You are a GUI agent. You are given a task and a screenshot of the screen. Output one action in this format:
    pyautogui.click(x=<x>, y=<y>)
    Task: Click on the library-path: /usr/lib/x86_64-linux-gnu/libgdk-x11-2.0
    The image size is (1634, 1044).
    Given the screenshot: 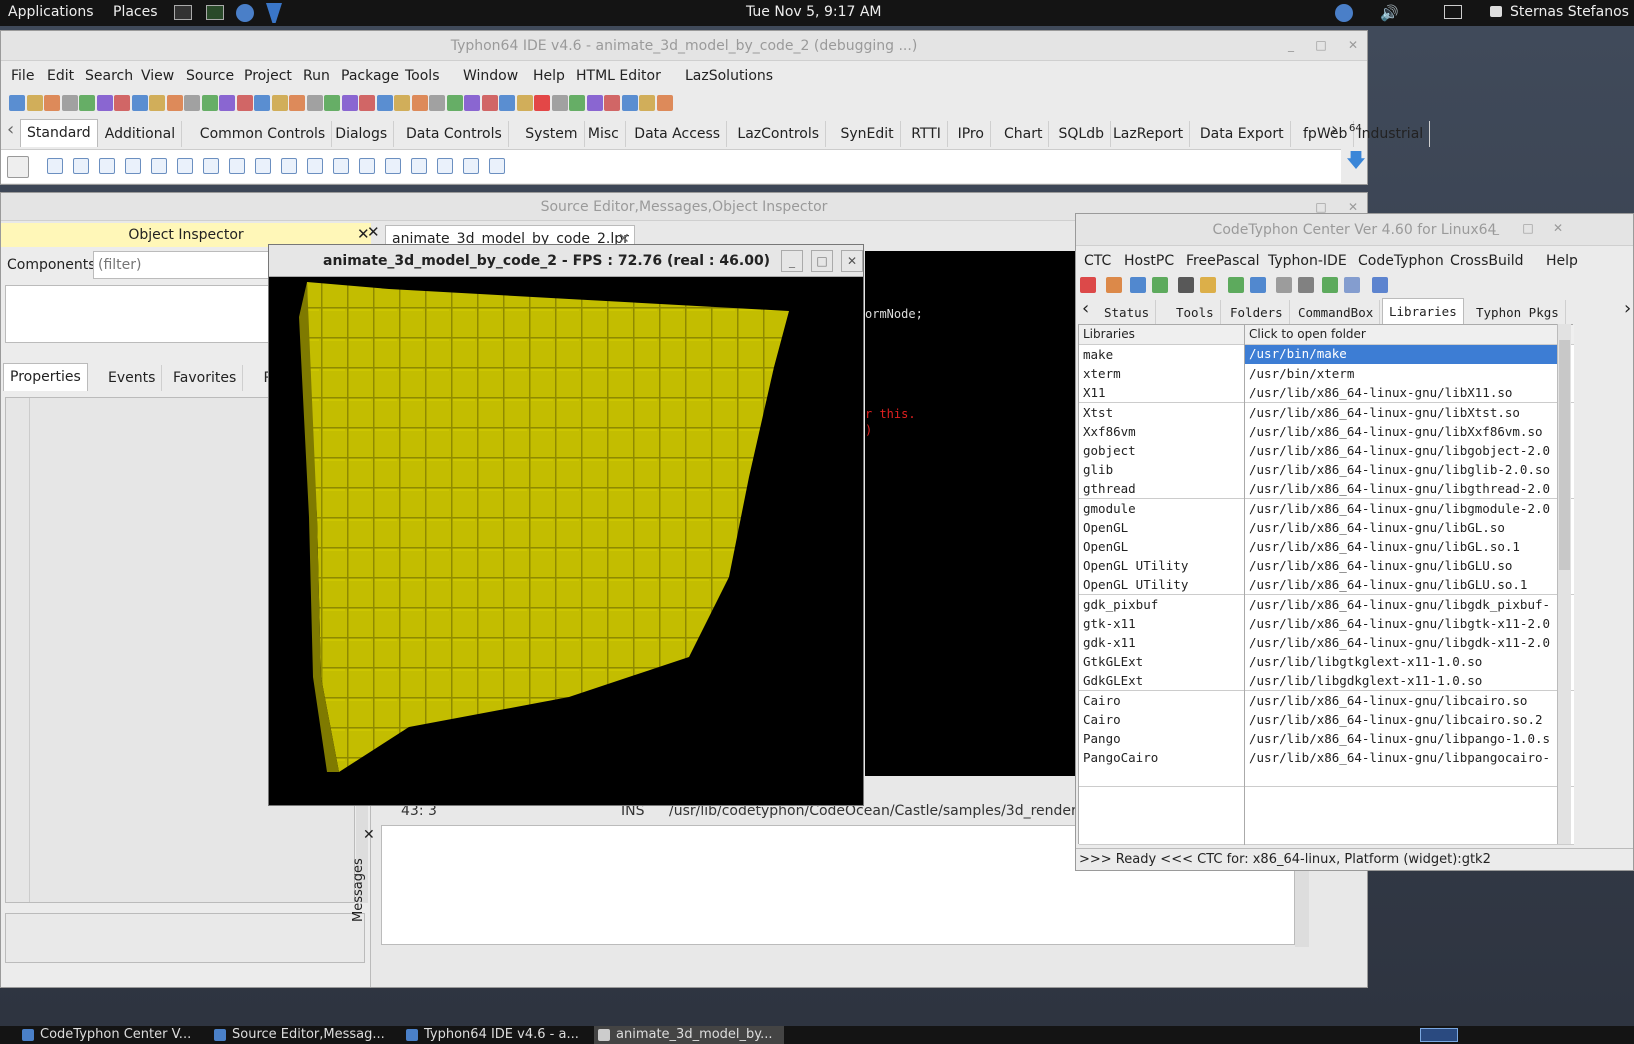 What is the action you would take?
    pyautogui.click(x=1408, y=642)
    